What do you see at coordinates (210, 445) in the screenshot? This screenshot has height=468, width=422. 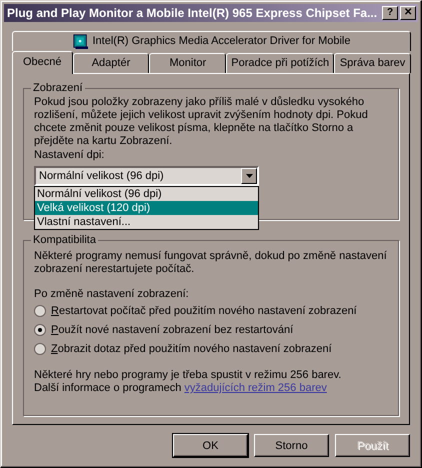 I see `dialog-button: OK` at bounding box center [210, 445].